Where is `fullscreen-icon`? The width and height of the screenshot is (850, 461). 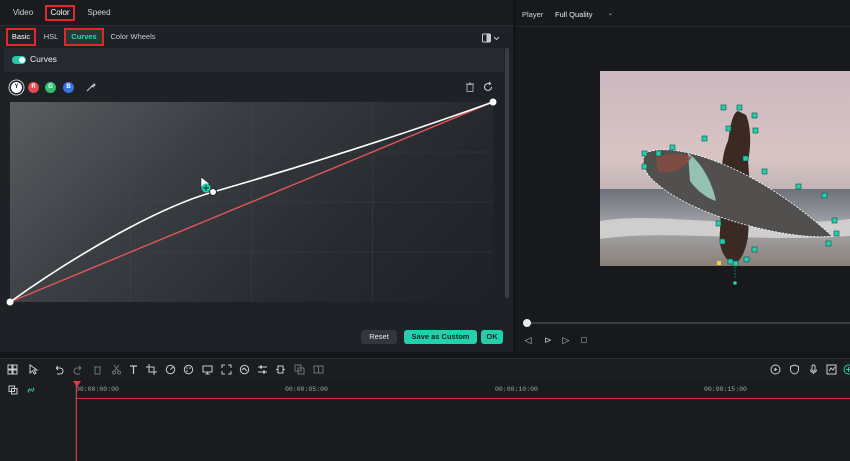
fullscreen-icon is located at coordinates (226, 369).